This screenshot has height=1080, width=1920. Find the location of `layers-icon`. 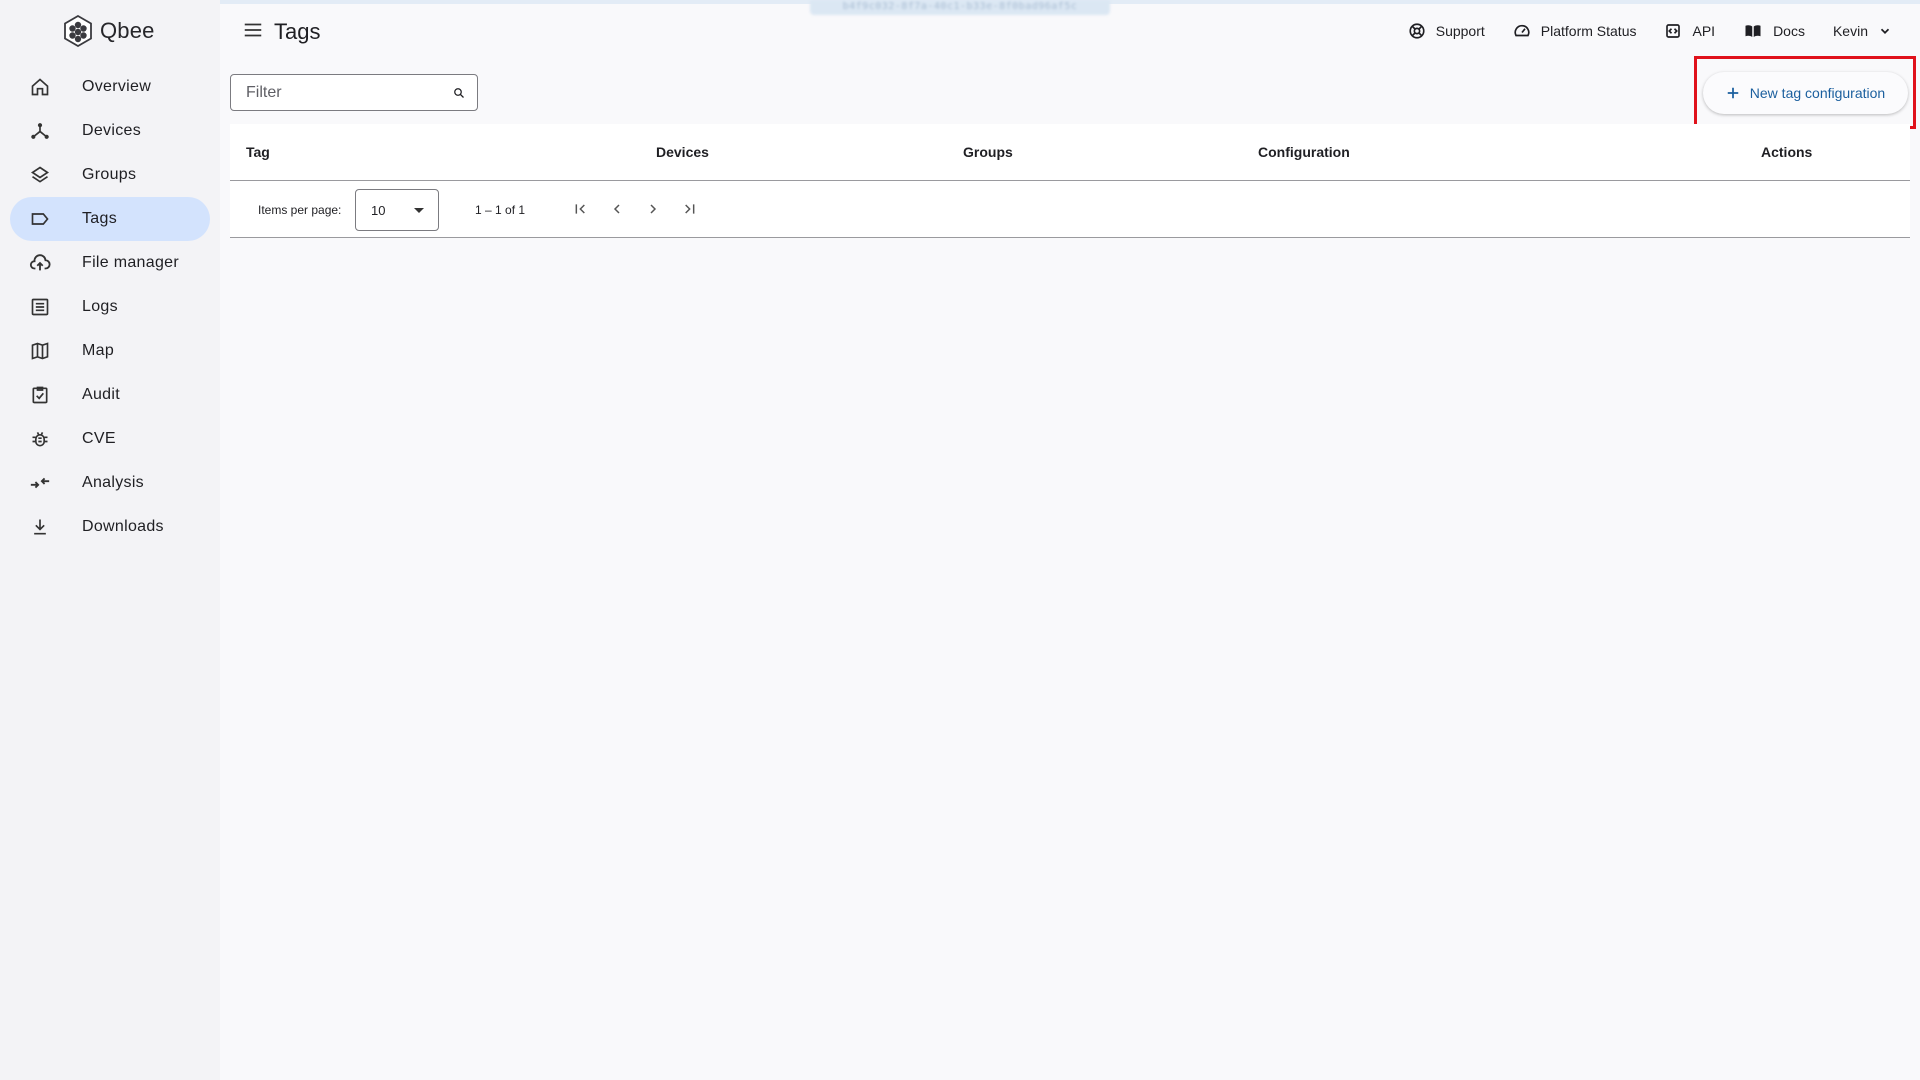

layers-icon is located at coordinates (40, 175).